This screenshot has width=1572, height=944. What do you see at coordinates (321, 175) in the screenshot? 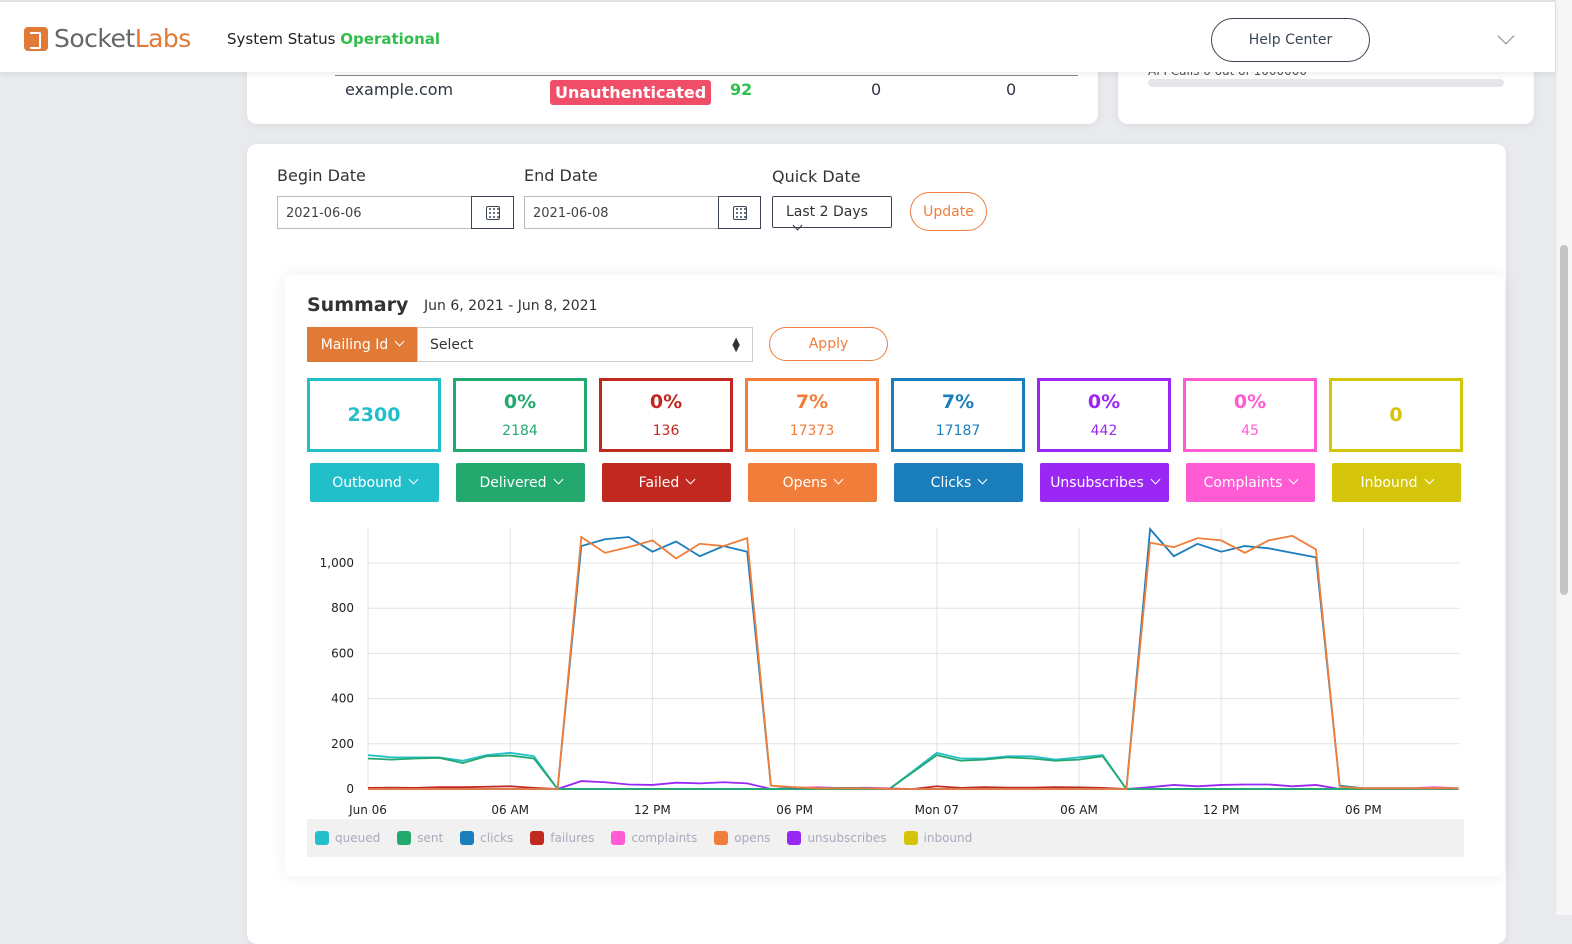
I see `begin-date-label: Begin Date` at bounding box center [321, 175].